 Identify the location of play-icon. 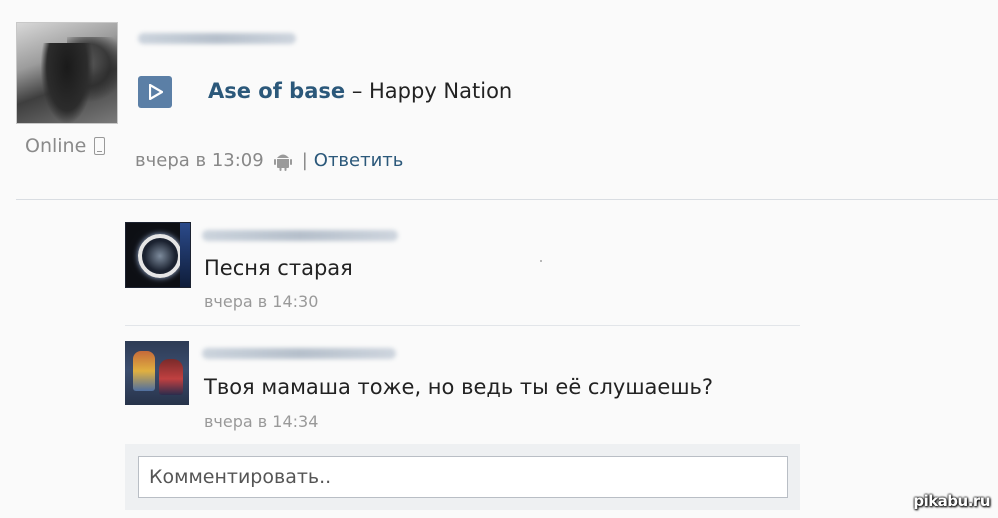
(156, 92).